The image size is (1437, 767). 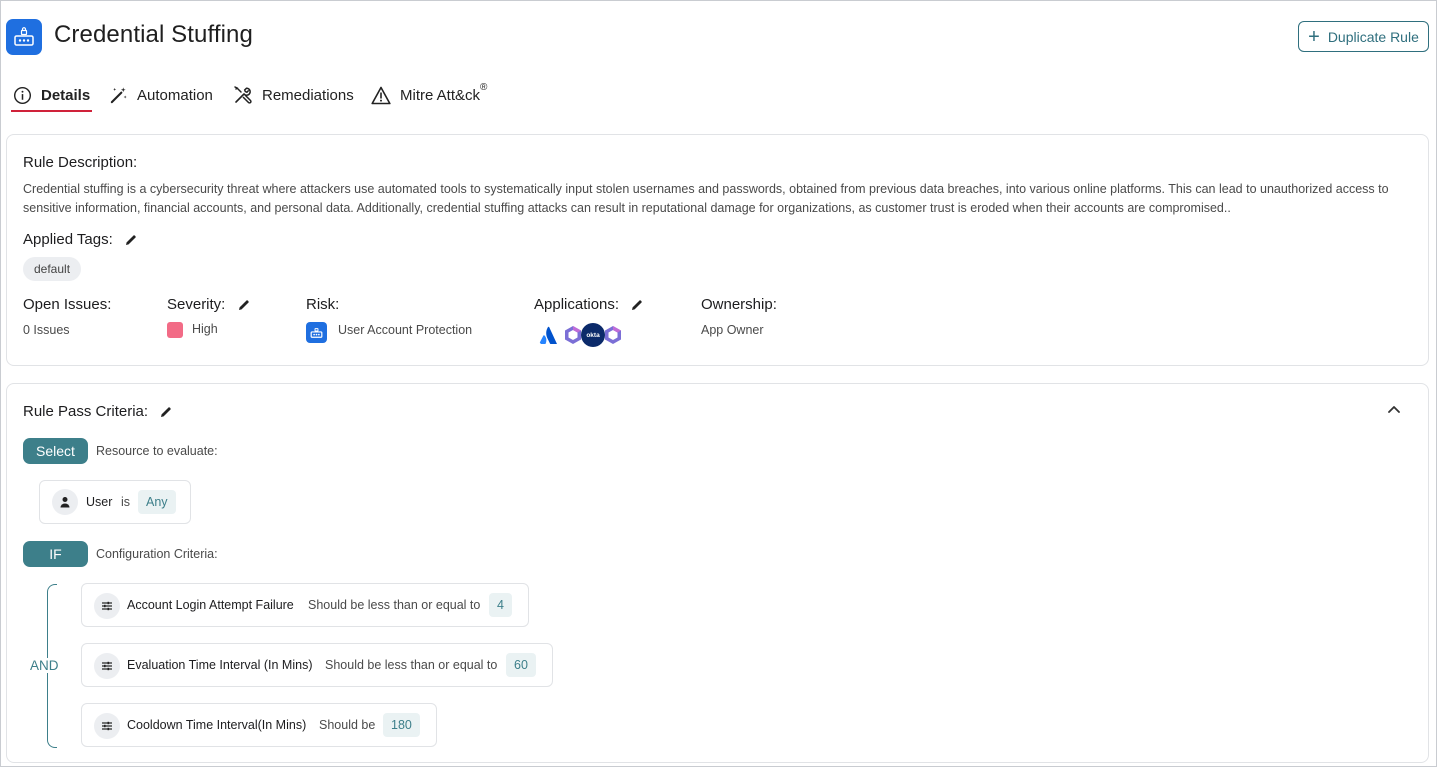 What do you see at coordinates (405, 330) in the screenshot?
I see `risk-value: User Account Protection` at bounding box center [405, 330].